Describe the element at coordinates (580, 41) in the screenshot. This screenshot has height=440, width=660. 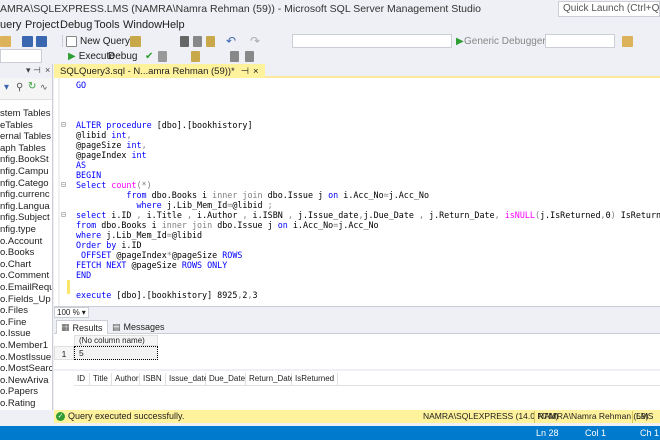
I see `platform-dropdown` at that location.